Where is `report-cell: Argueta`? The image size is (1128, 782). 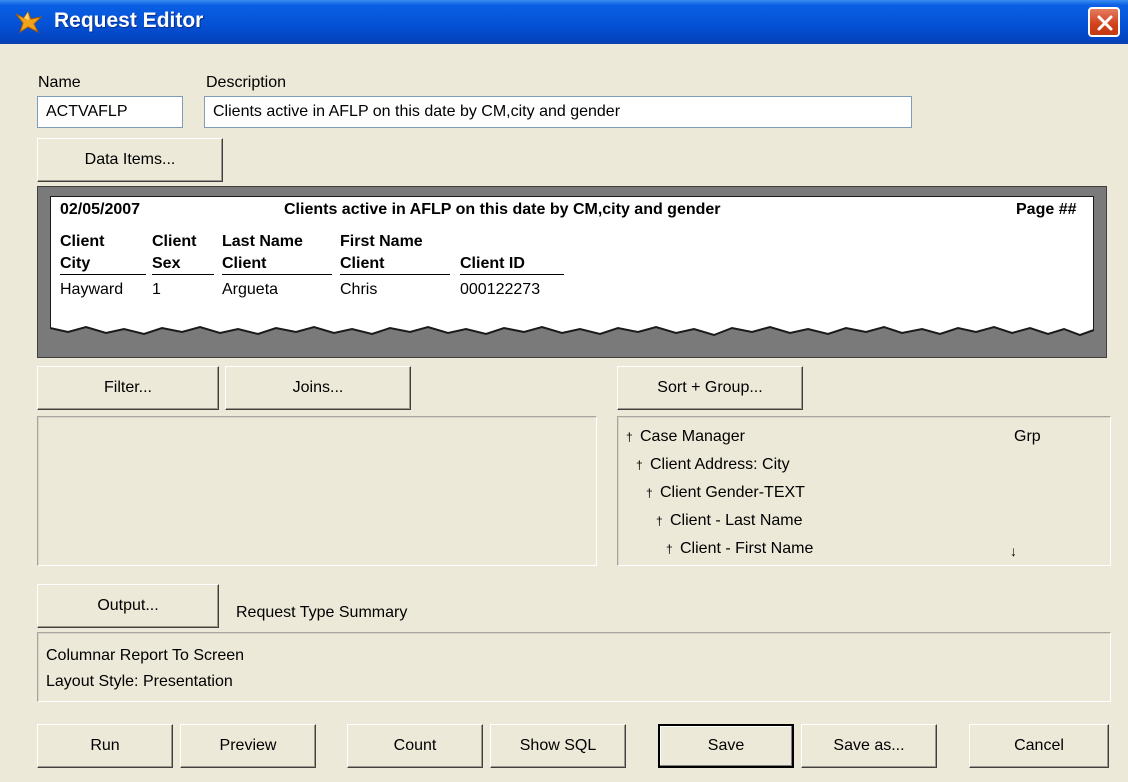
report-cell: Argueta is located at coordinates (250, 289).